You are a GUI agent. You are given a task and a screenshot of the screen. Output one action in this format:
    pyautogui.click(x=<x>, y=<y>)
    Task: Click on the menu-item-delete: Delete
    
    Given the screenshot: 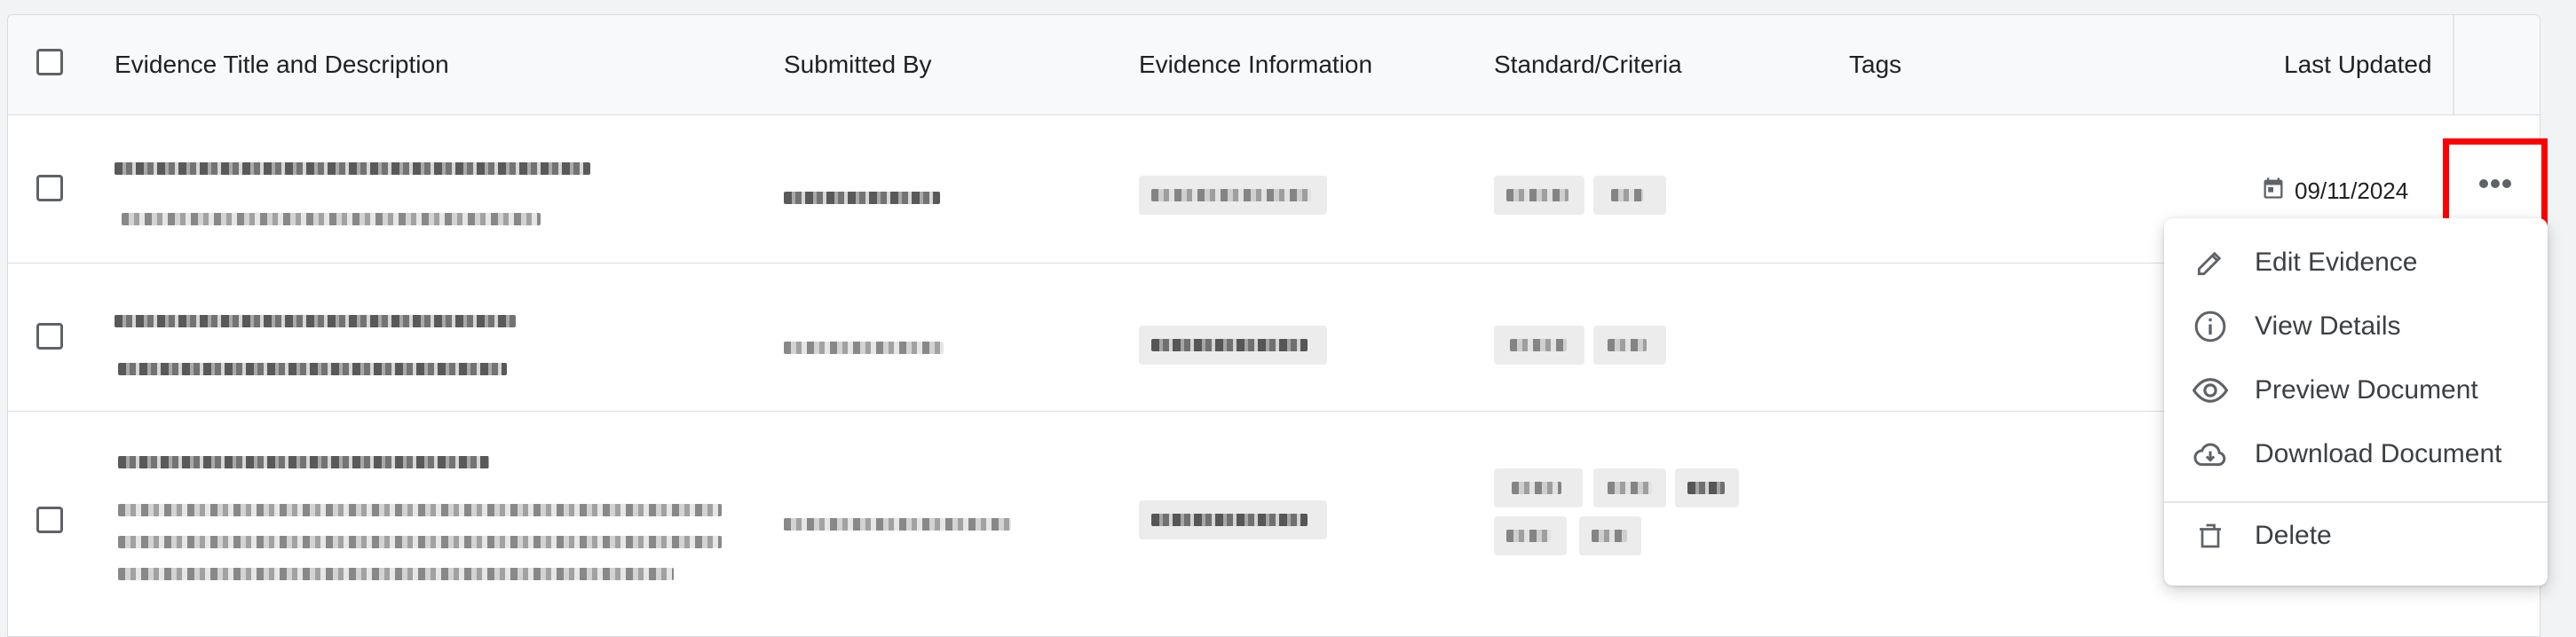 What is the action you would take?
    pyautogui.click(x=2356, y=536)
    